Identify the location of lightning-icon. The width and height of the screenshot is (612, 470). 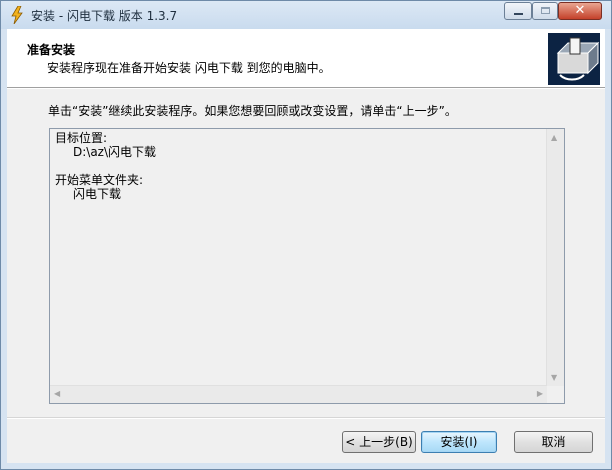
(17, 15).